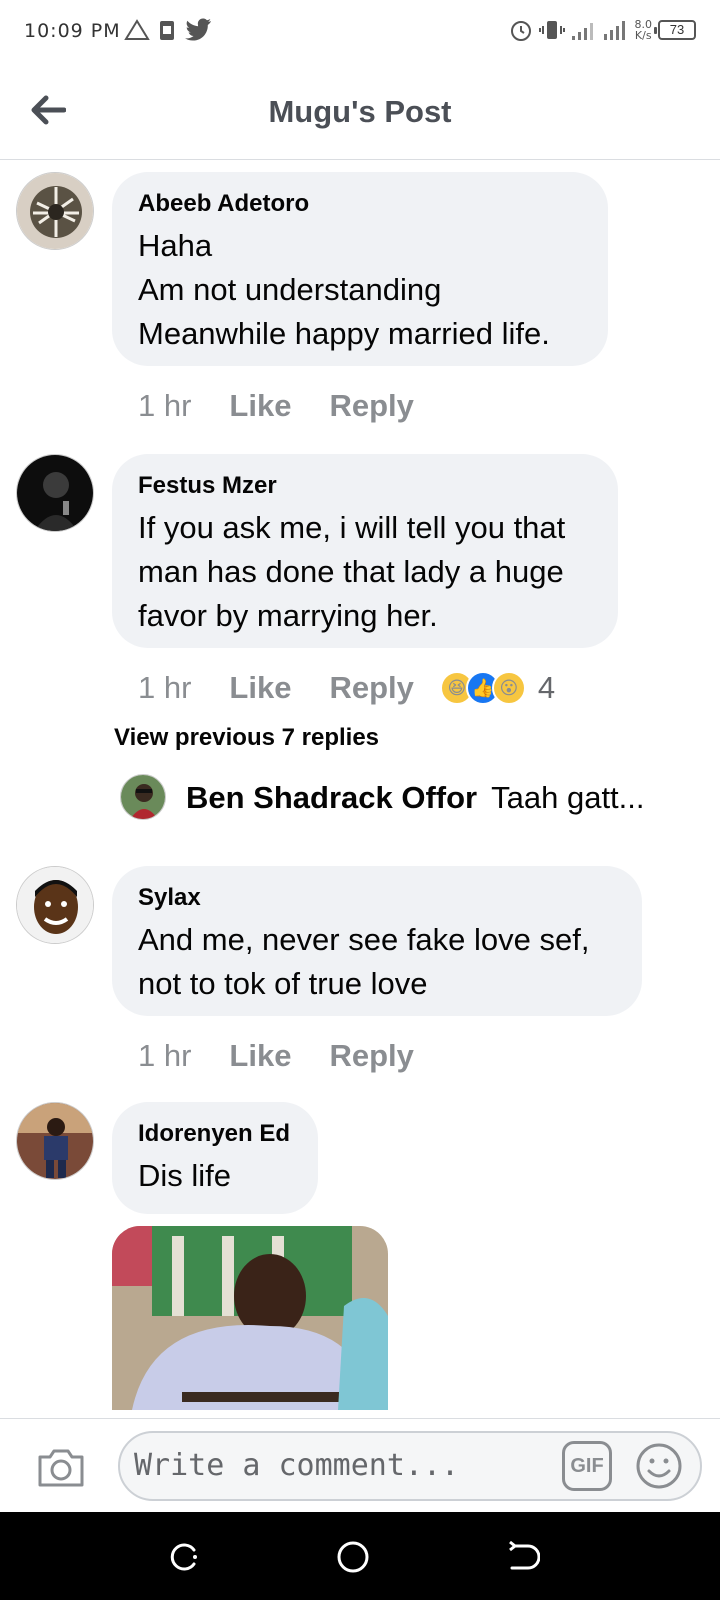 This screenshot has width=720, height=1600. Describe the element at coordinates (365, 486) in the screenshot. I see `comment-author: Festus Mzer` at that location.